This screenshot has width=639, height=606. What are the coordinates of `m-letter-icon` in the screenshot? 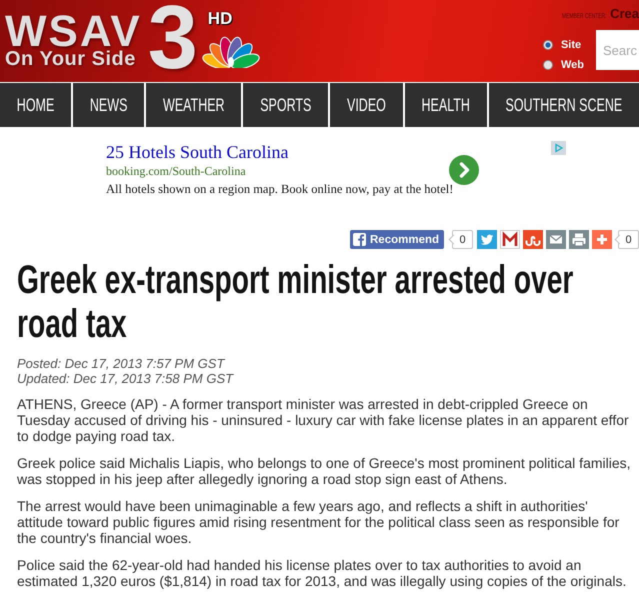 It's located at (510, 239).